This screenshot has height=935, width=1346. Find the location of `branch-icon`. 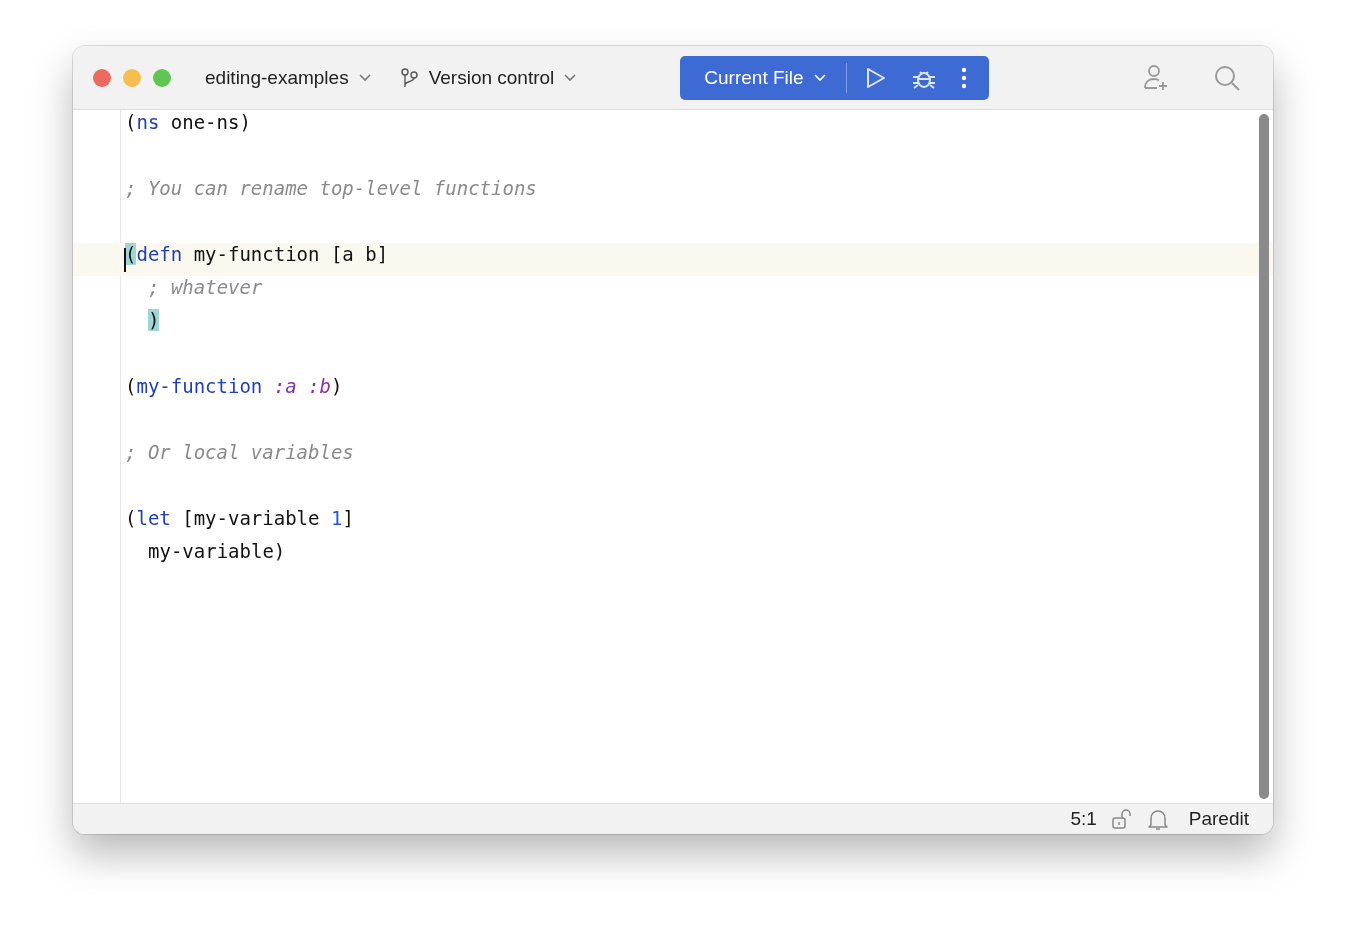

branch-icon is located at coordinates (409, 77).